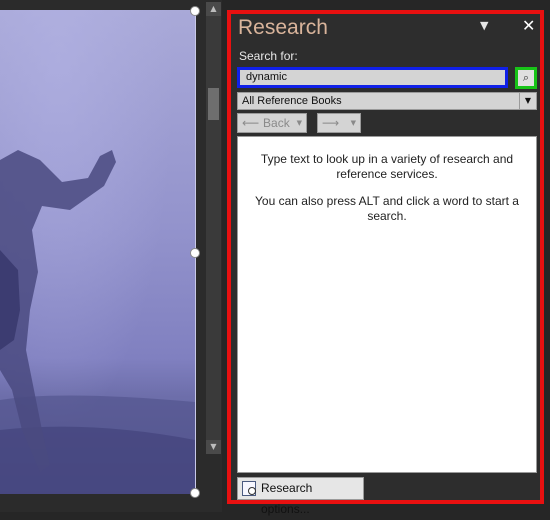  Describe the element at coordinates (268, 56) in the screenshot. I see `search-label: Search for:` at that location.